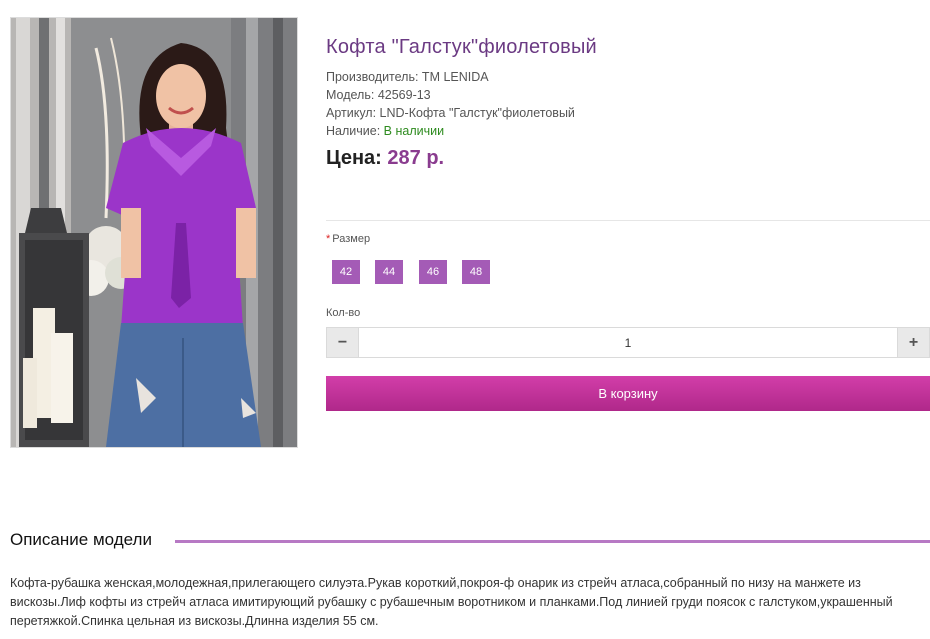  I want to click on price-value: 287 р., so click(416, 158).